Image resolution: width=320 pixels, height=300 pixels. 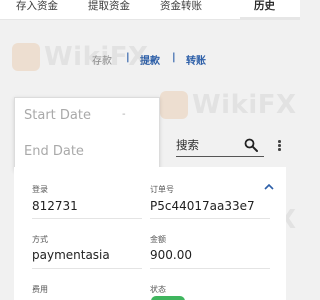 What do you see at coordinates (158, 289) in the screenshot?
I see `status-label: 状态` at bounding box center [158, 289].